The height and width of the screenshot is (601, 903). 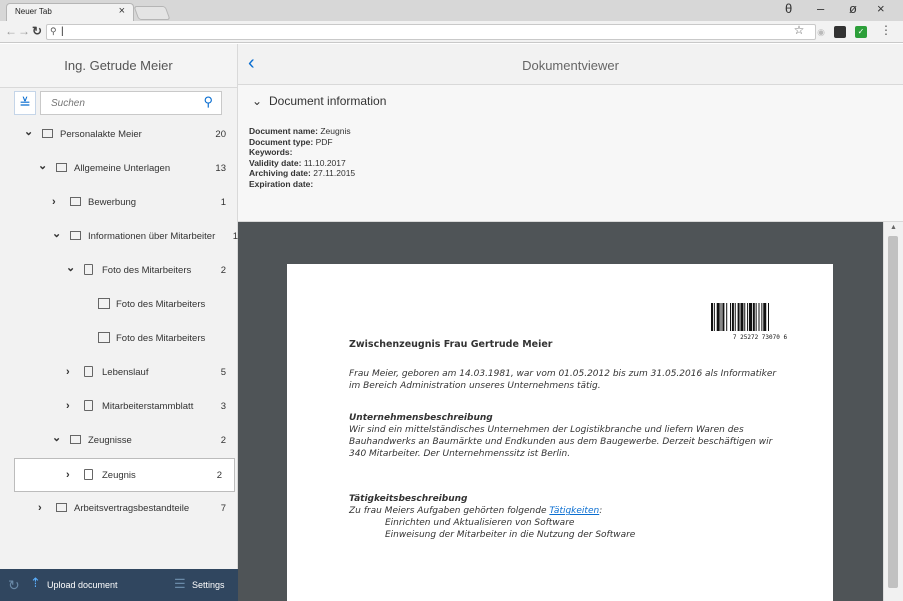 I want to click on search-row: ≚ ⚲, so click(x=119, y=103).